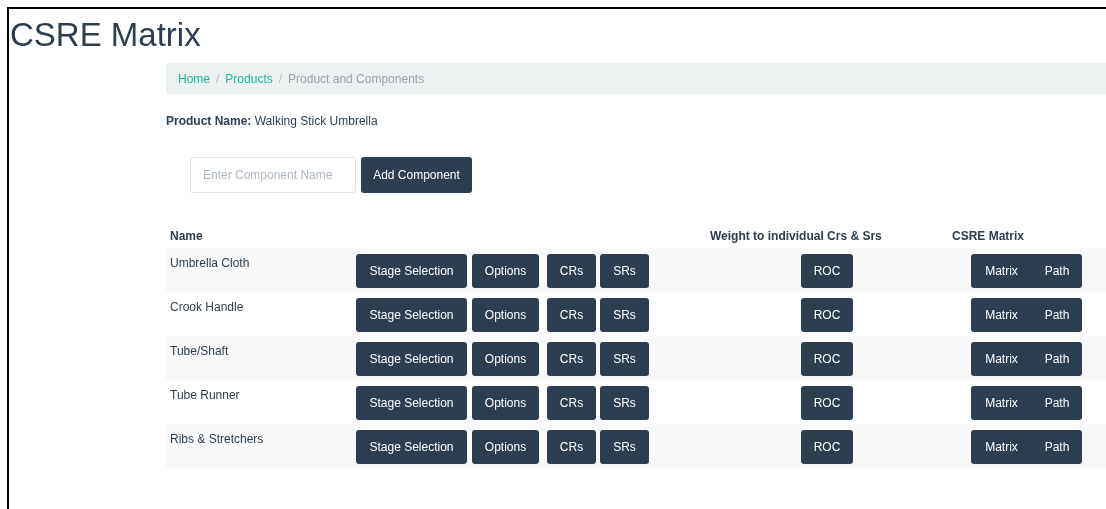 This screenshot has height=509, width=1106. Describe the element at coordinates (272, 121) in the screenshot. I see `product-name: Product Name: Walking Stick Umbrella` at that location.